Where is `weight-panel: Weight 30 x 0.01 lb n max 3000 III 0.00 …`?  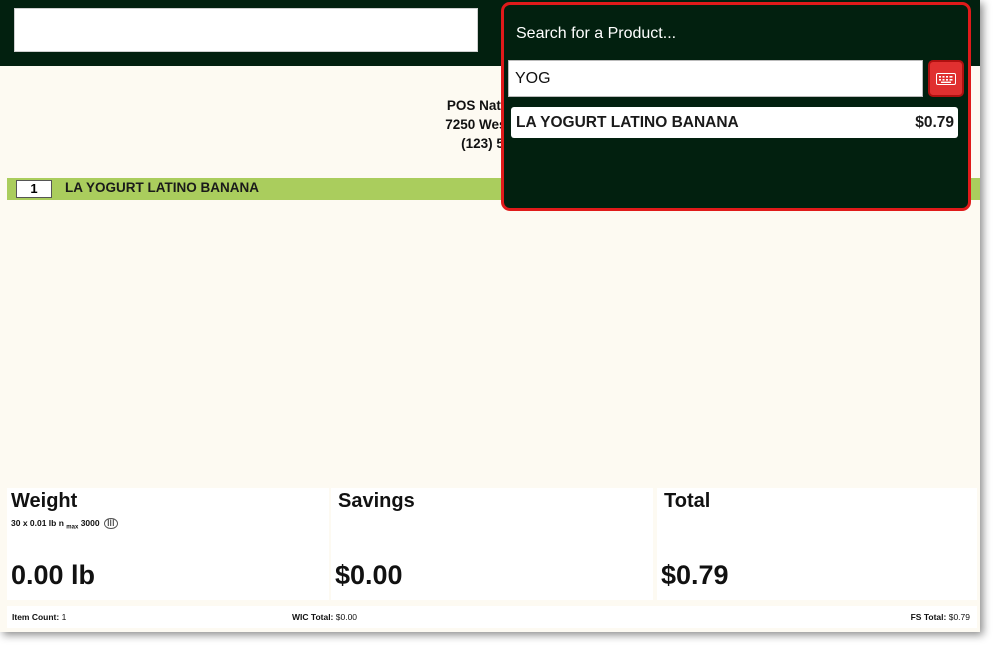
weight-panel: Weight 30 x 0.01 lb n max 3000 III 0.00 … is located at coordinates (168, 544).